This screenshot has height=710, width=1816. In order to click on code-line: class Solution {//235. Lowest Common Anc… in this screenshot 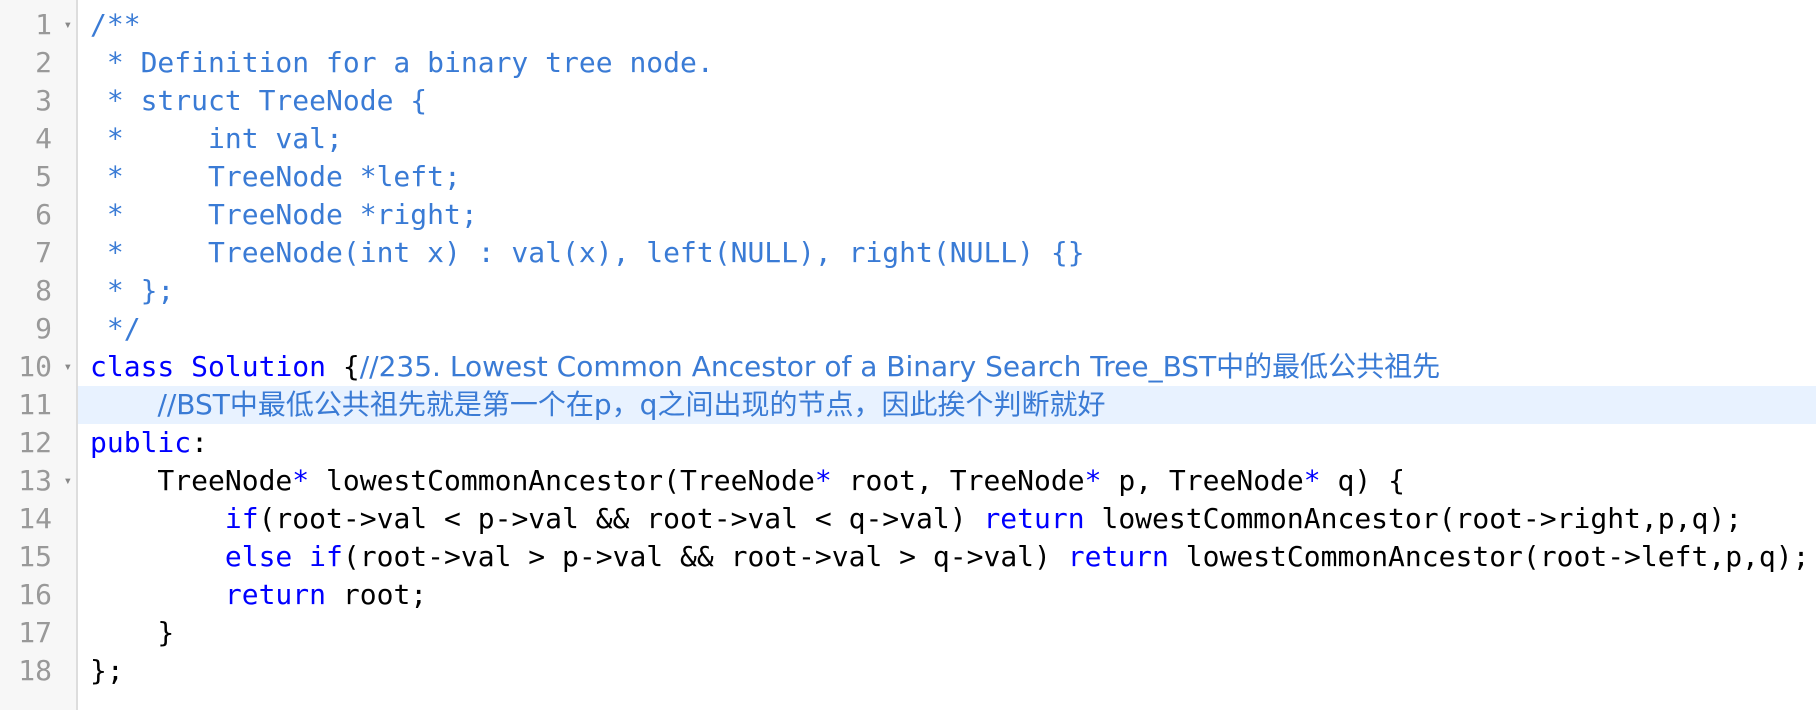, I will do `click(947, 367)`.